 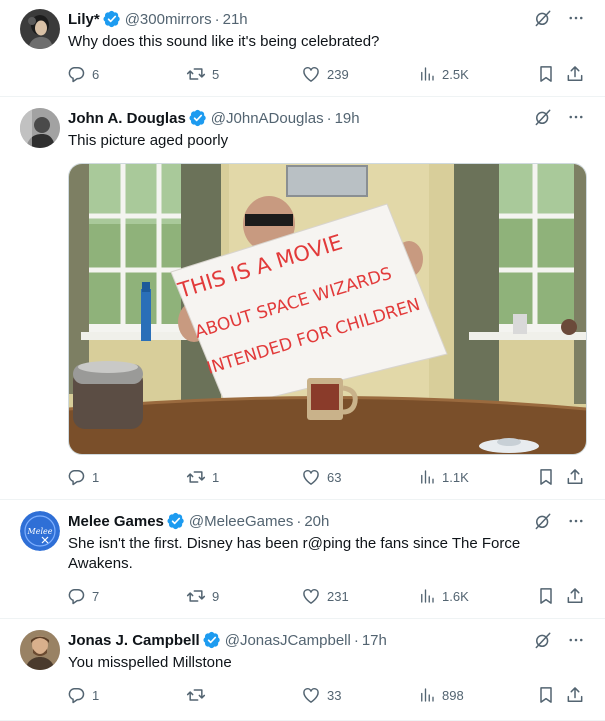 I want to click on like-button: 33, so click(x=321, y=695).